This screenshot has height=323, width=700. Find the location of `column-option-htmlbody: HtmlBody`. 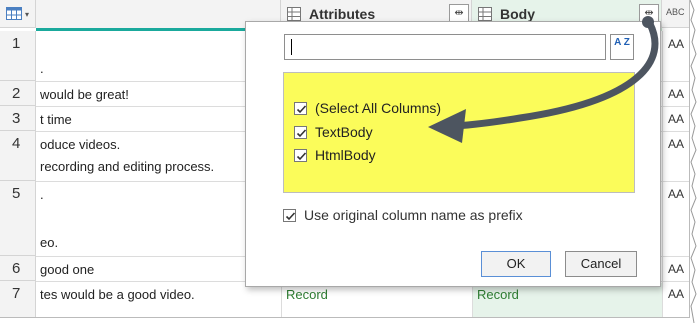

column-option-htmlbody: HtmlBody is located at coordinates (335, 155).